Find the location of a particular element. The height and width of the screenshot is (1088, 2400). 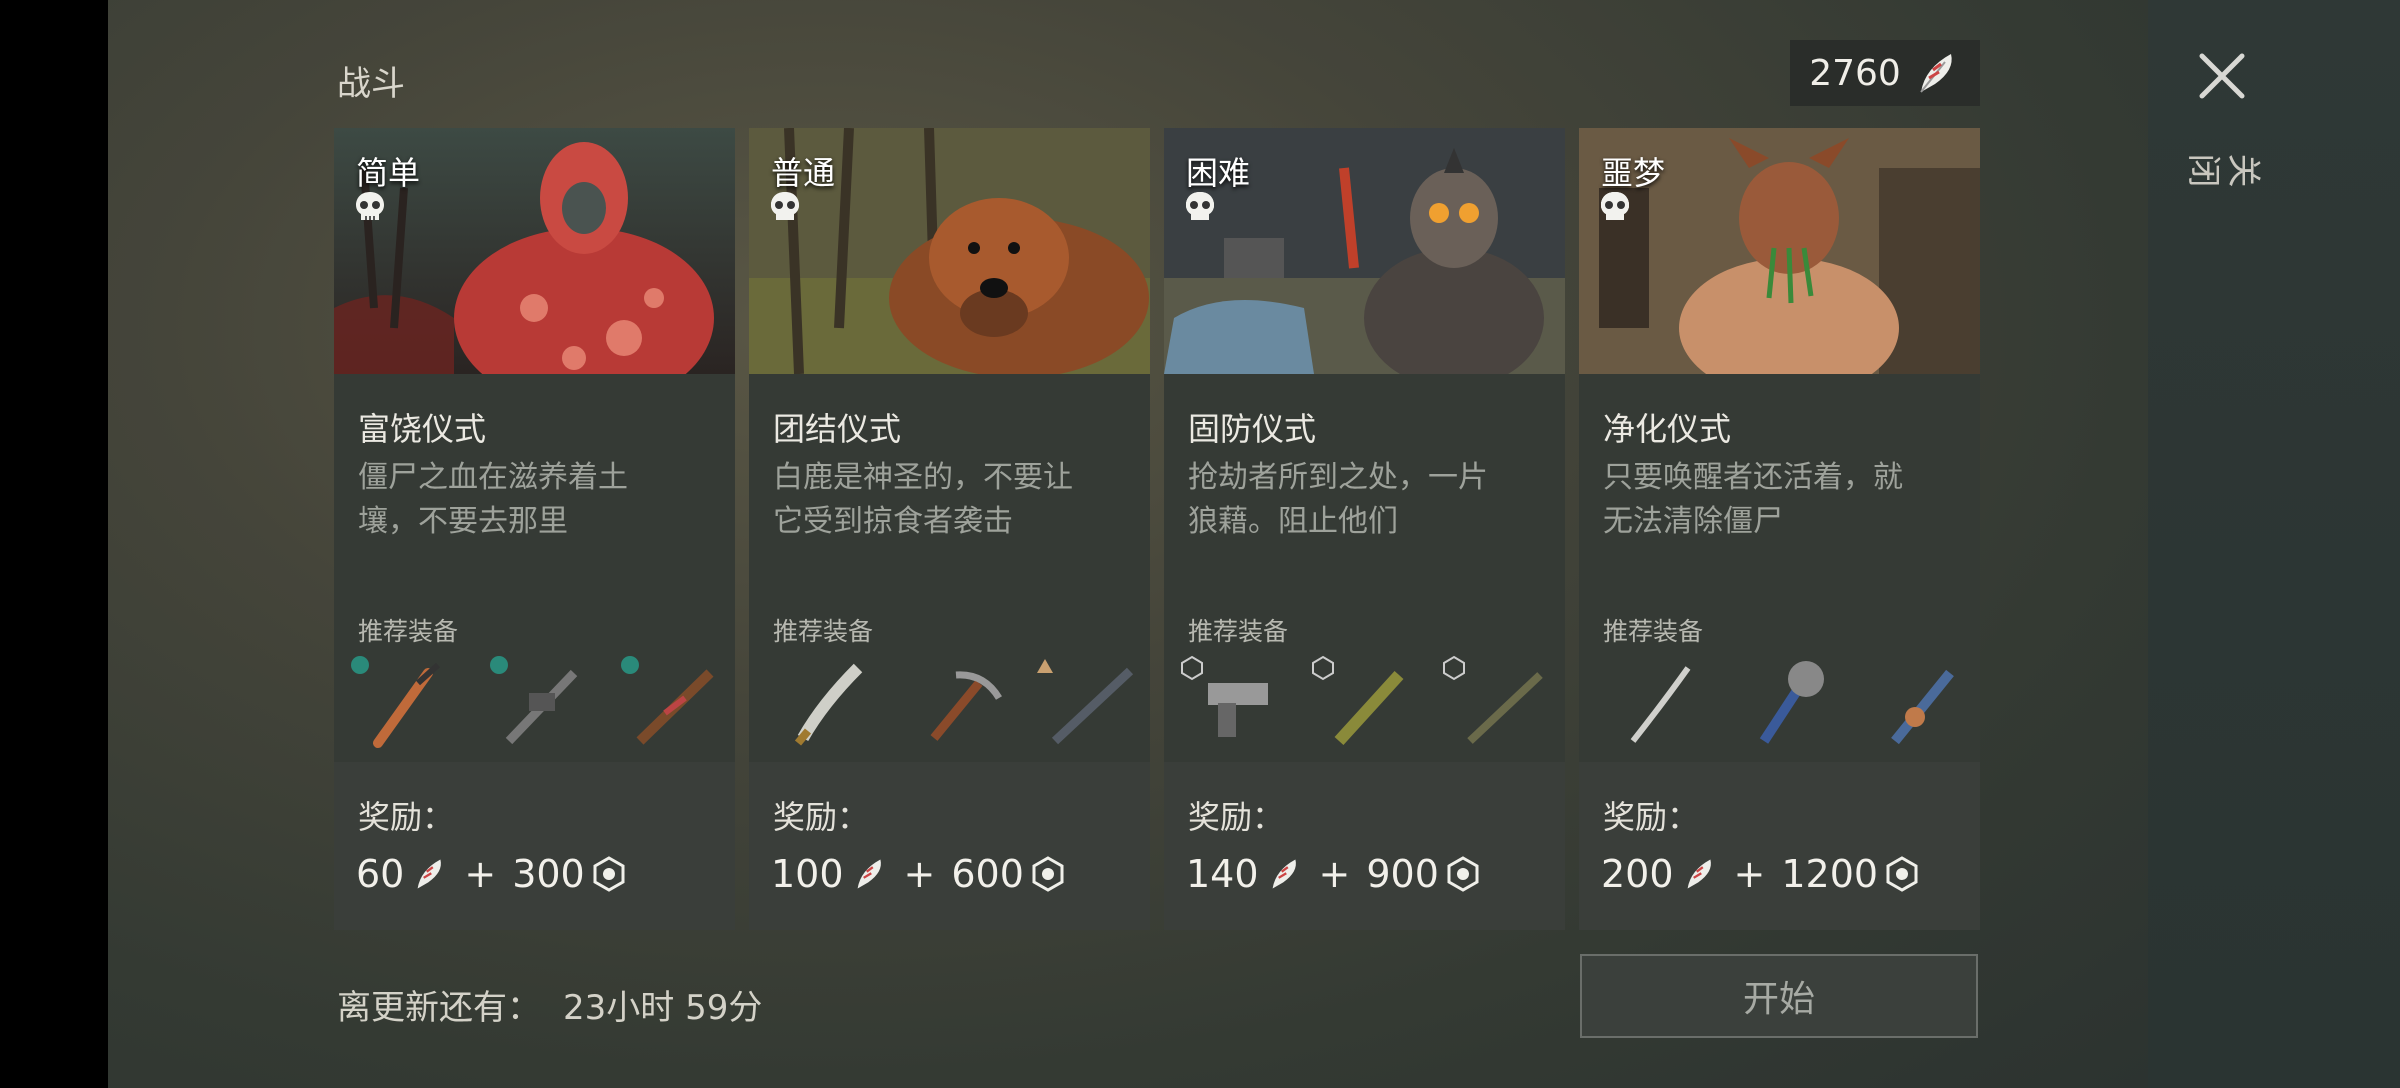

reward-value: 140 + 900 is located at coordinates (1333, 874).